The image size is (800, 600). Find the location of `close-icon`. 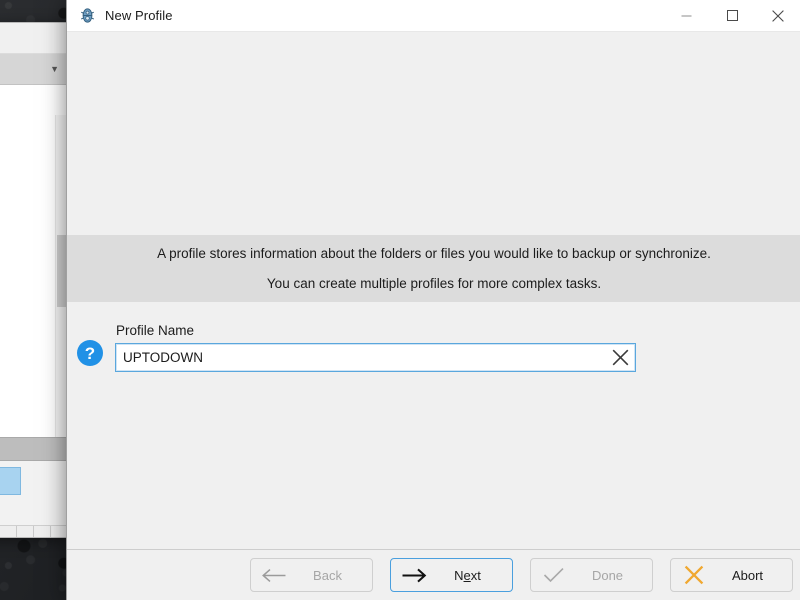

close-icon is located at coordinates (778, 15).